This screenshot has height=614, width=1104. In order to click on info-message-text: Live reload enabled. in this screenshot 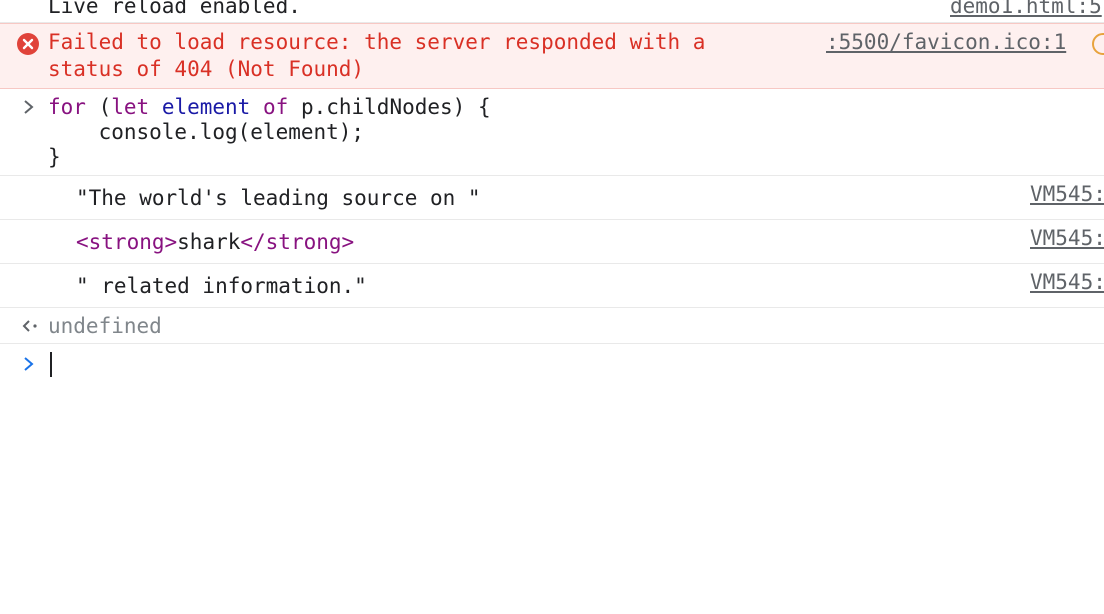, I will do `click(174, 9)`.